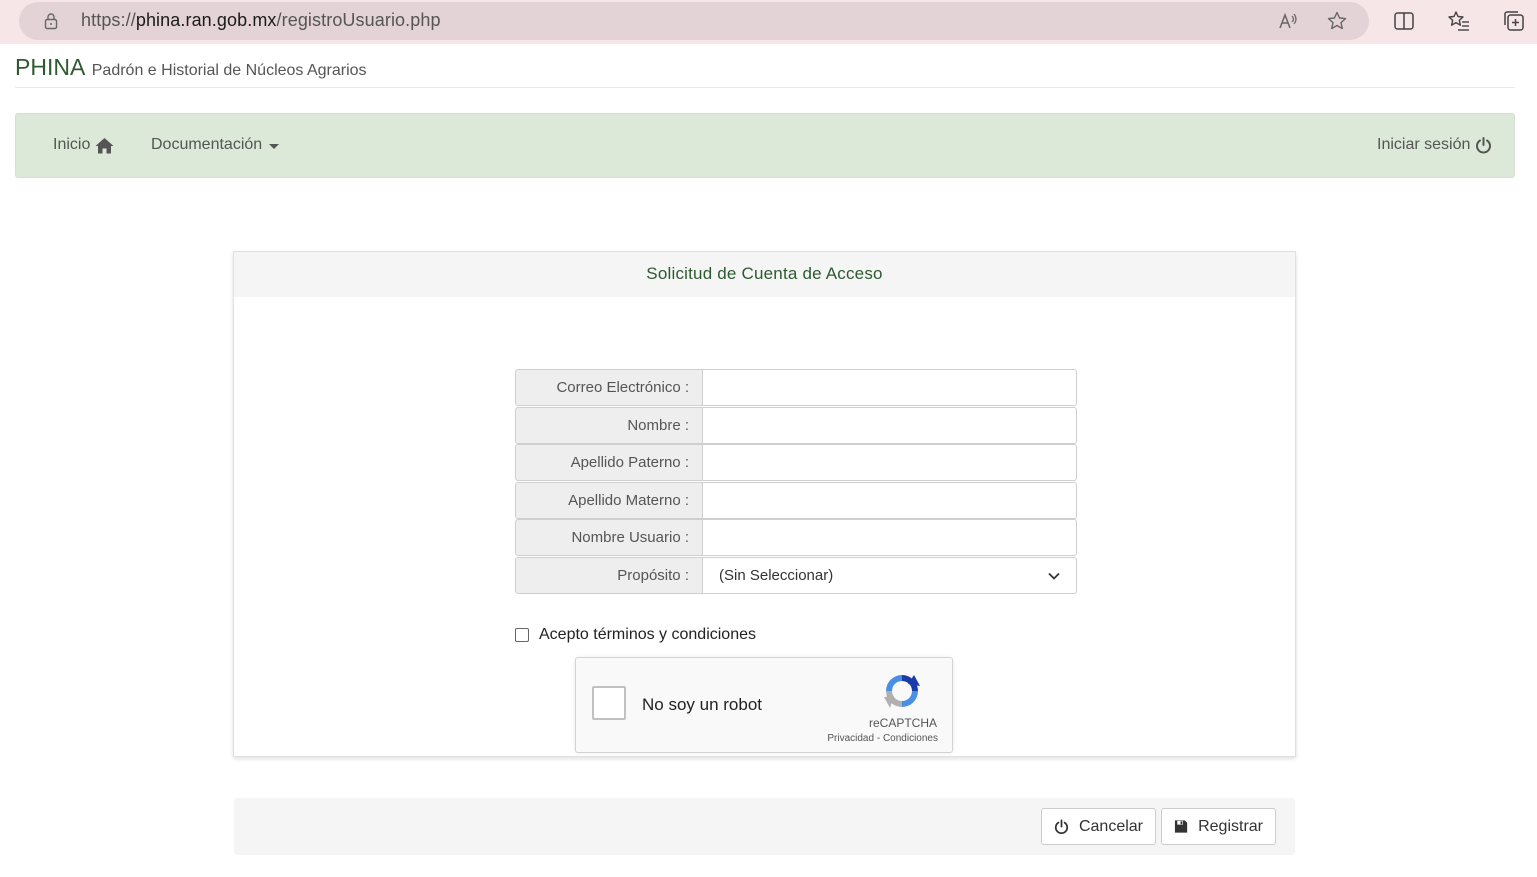 This screenshot has width=1537, height=877. Describe the element at coordinates (702, 704) in the screenshot. I see `recaptcha-label: No soy un robot` at that location.